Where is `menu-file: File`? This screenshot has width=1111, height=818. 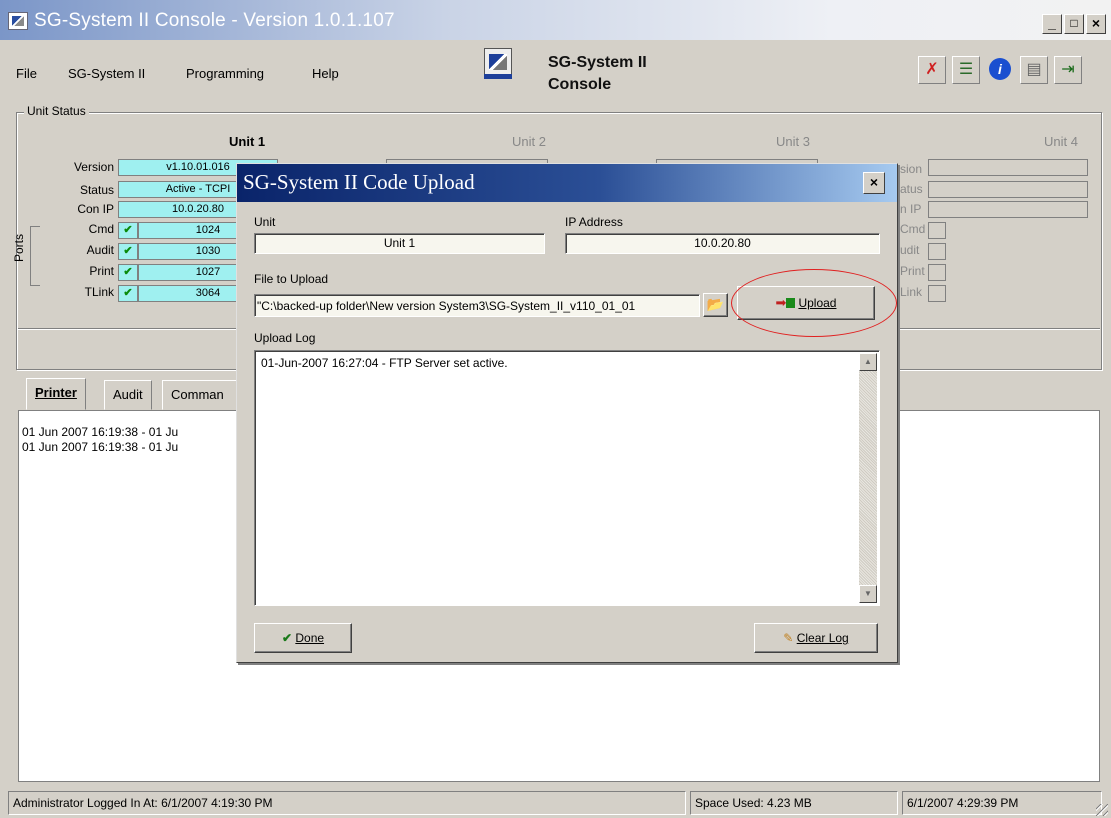 menu-file: File is located at coordinates (26, 73).